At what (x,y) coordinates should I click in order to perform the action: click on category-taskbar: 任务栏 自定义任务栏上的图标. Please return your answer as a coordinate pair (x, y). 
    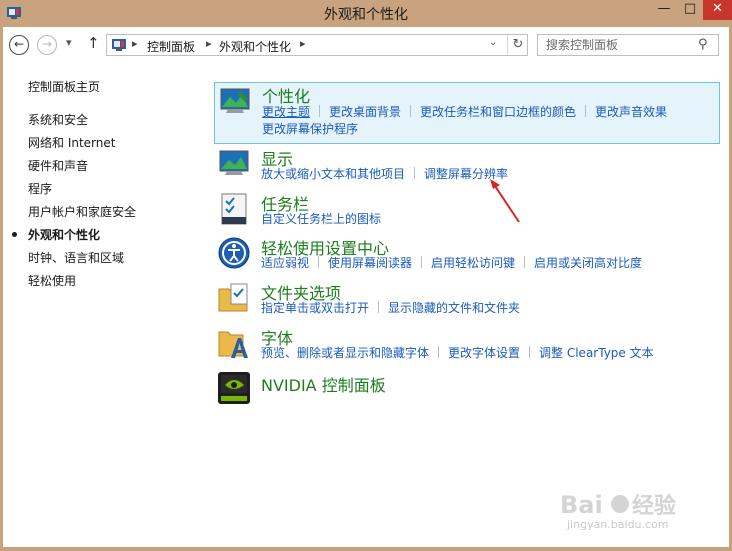
    Looking at the image, I should click on (467, 210).